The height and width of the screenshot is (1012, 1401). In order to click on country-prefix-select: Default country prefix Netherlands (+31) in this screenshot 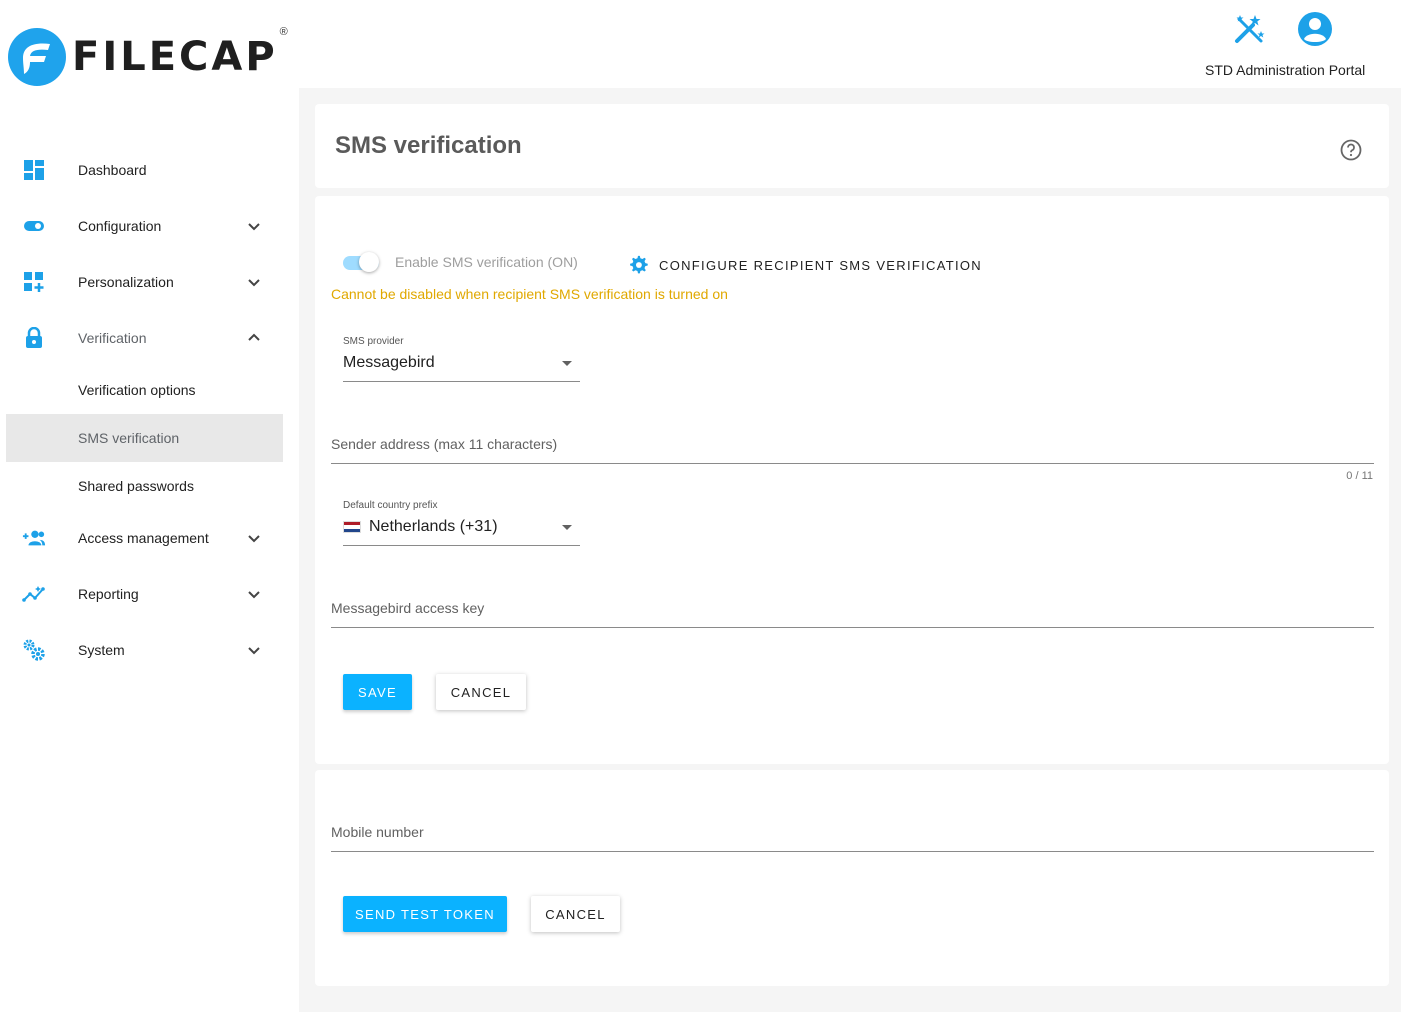, I will do `click(461, 523)`.